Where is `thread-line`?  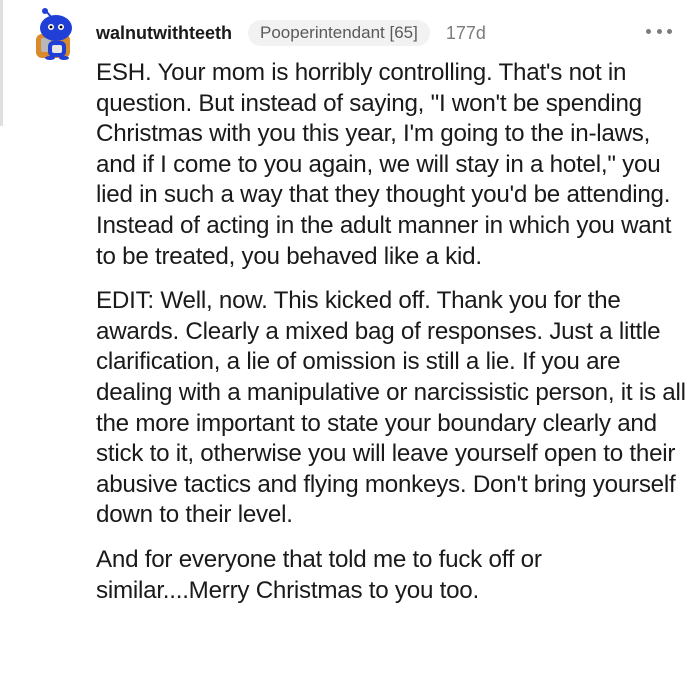 thread-line is located at coordinates (1, 63).